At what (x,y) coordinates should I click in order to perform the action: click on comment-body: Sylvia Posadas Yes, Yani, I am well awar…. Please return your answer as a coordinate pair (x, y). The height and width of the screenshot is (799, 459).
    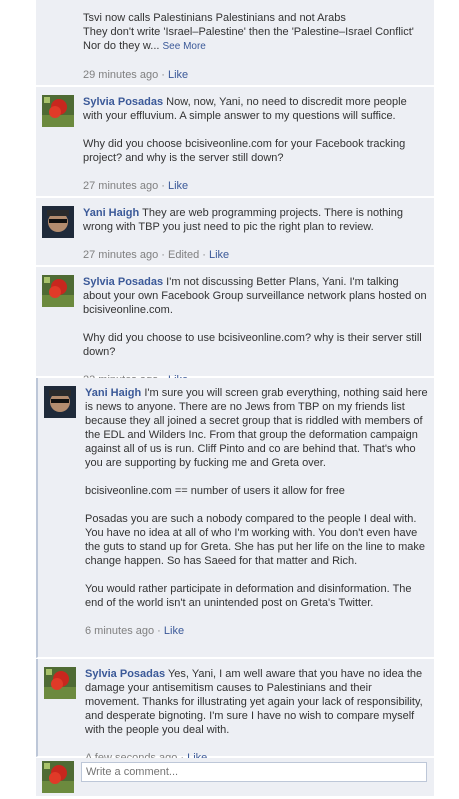
    Looking at the image, I should click on (256, 716).